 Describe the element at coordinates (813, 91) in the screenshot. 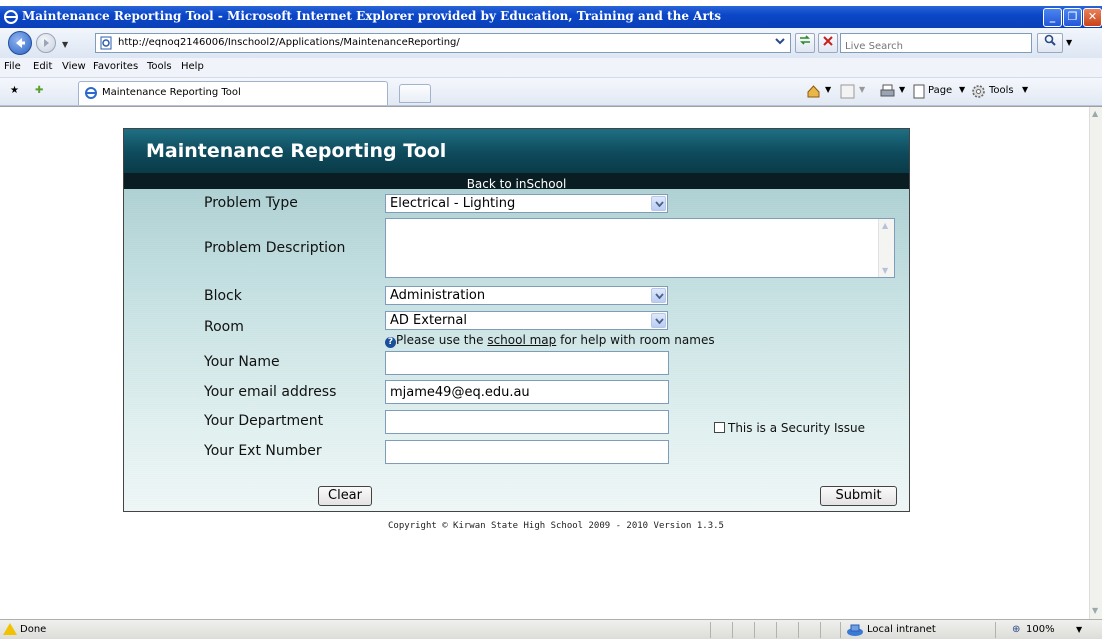

I see `home-icon` at that location.